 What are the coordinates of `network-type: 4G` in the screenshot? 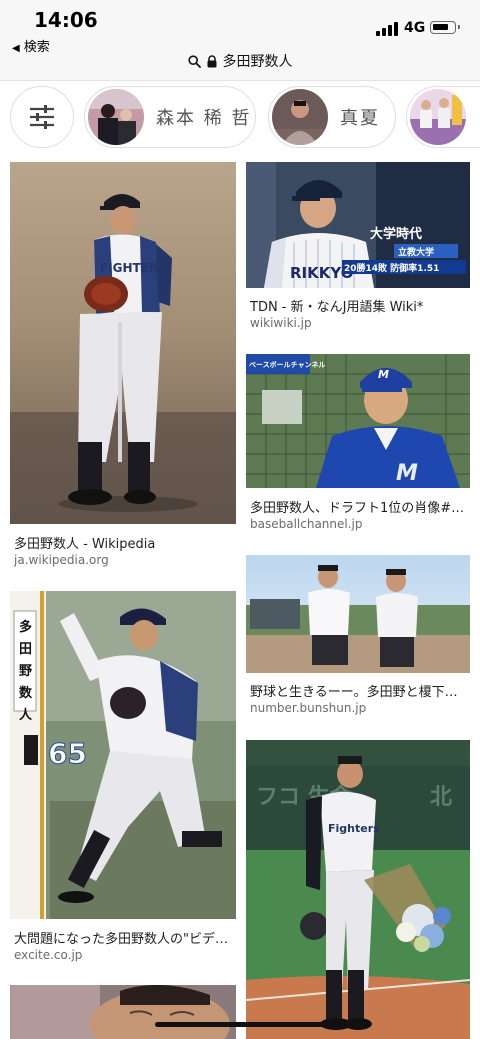 It's located at (415, 28).